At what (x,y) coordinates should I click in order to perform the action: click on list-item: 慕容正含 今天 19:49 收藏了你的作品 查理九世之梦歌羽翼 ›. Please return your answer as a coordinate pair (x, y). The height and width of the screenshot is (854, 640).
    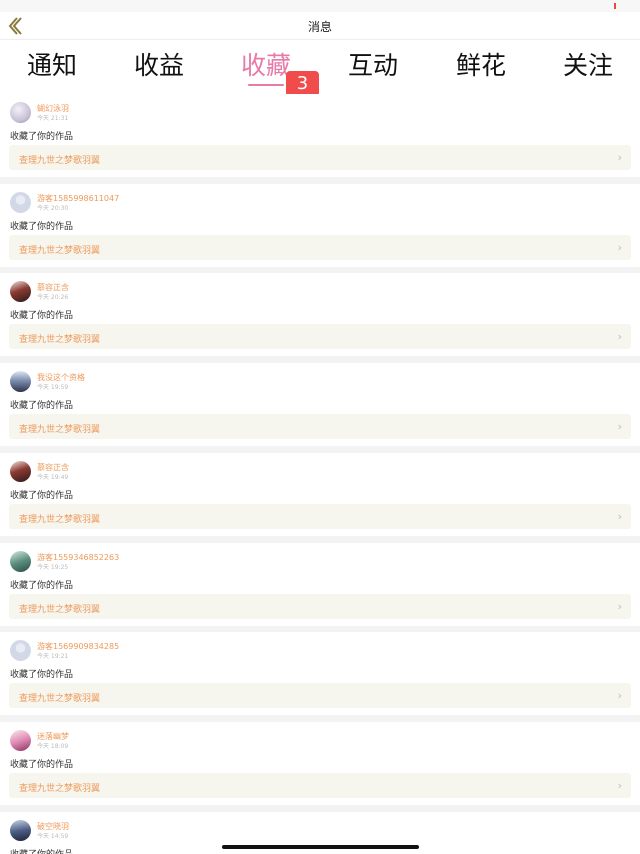
    Looking at the image, I should click on (320, 494).